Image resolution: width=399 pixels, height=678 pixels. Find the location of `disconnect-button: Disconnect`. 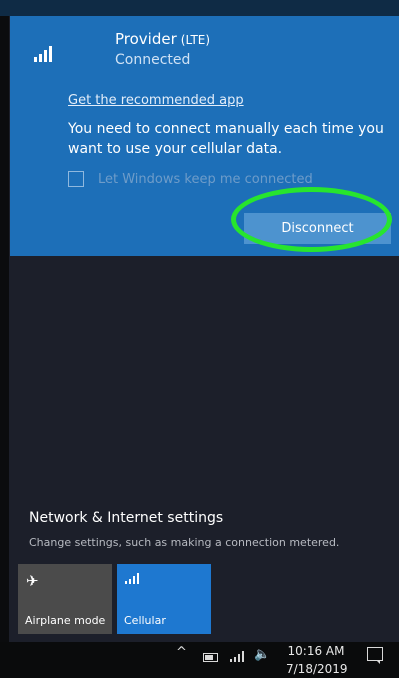

disconnect-button: Disconnect is located at coordinates (317, 228).